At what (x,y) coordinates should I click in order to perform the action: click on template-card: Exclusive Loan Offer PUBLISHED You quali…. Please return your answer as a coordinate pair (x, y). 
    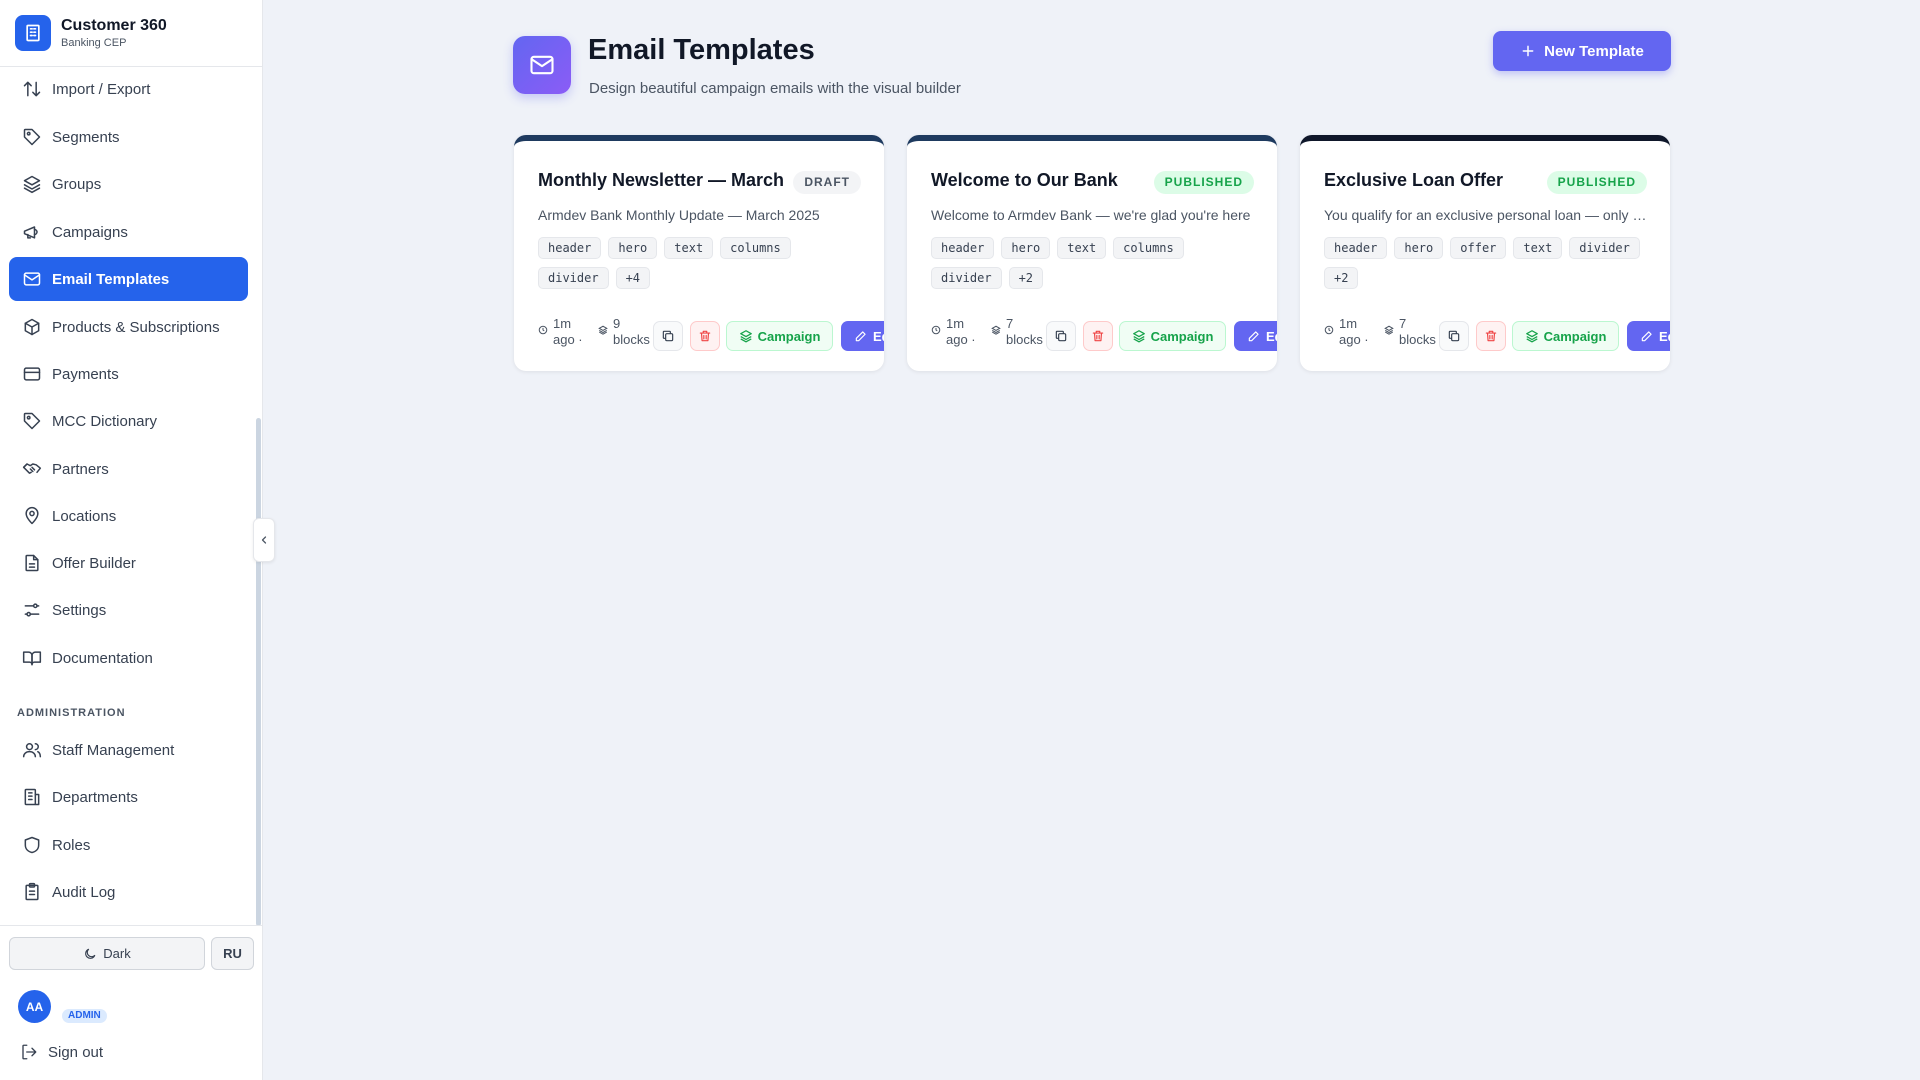
    Looking at the image, I should click on (1485, 253).